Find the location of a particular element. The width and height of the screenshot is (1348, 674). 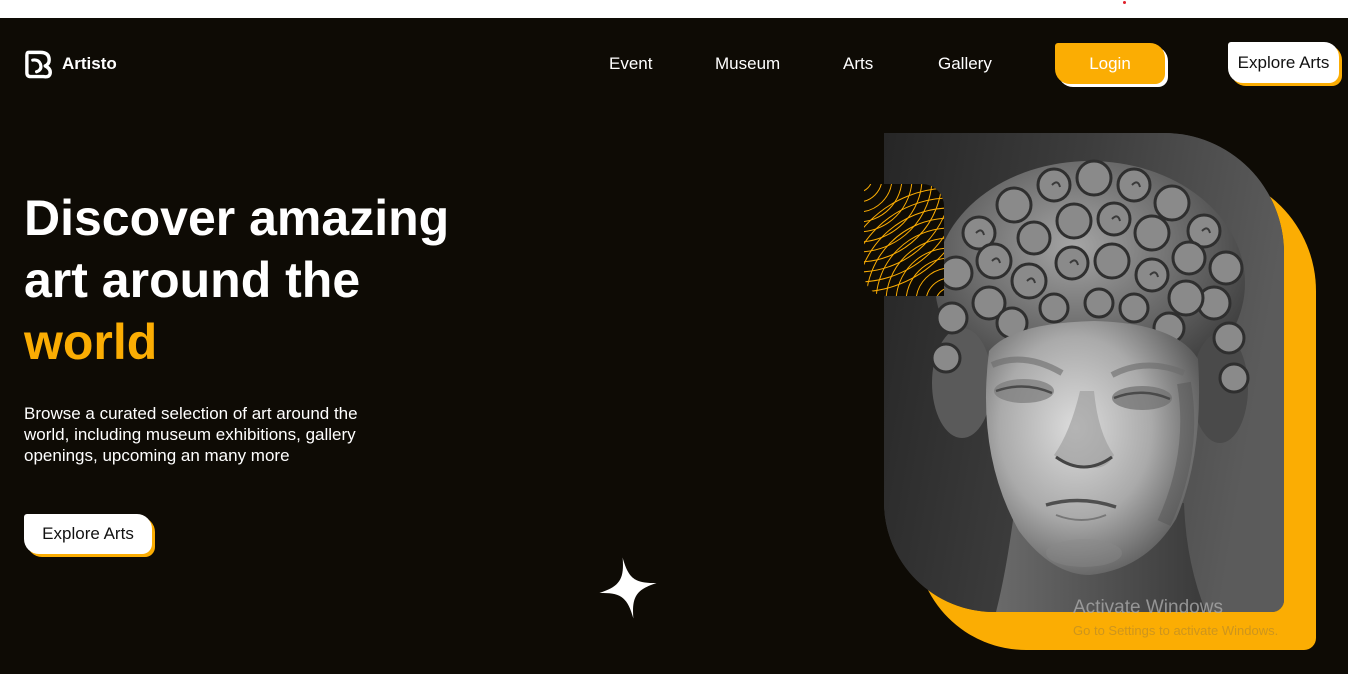

login-button: Login is located at coordinates (1110, 63).